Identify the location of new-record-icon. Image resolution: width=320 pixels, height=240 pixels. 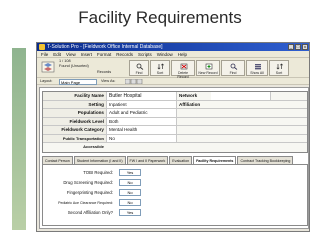
(209, 66).